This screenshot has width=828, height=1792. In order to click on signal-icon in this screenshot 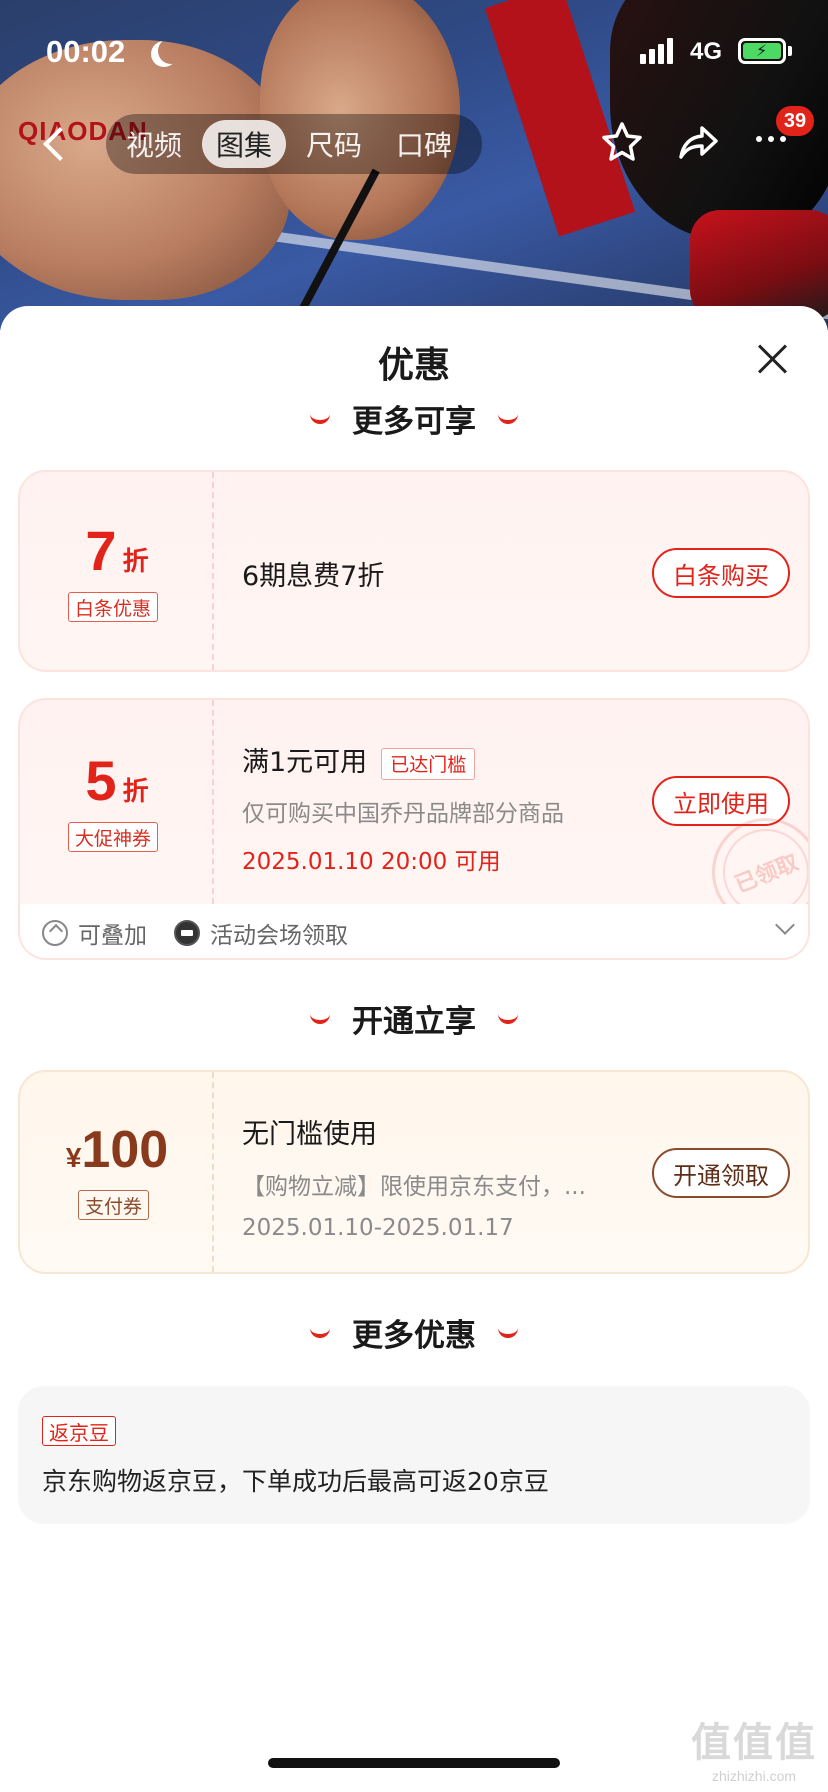, I will do `click(660, 51)`.